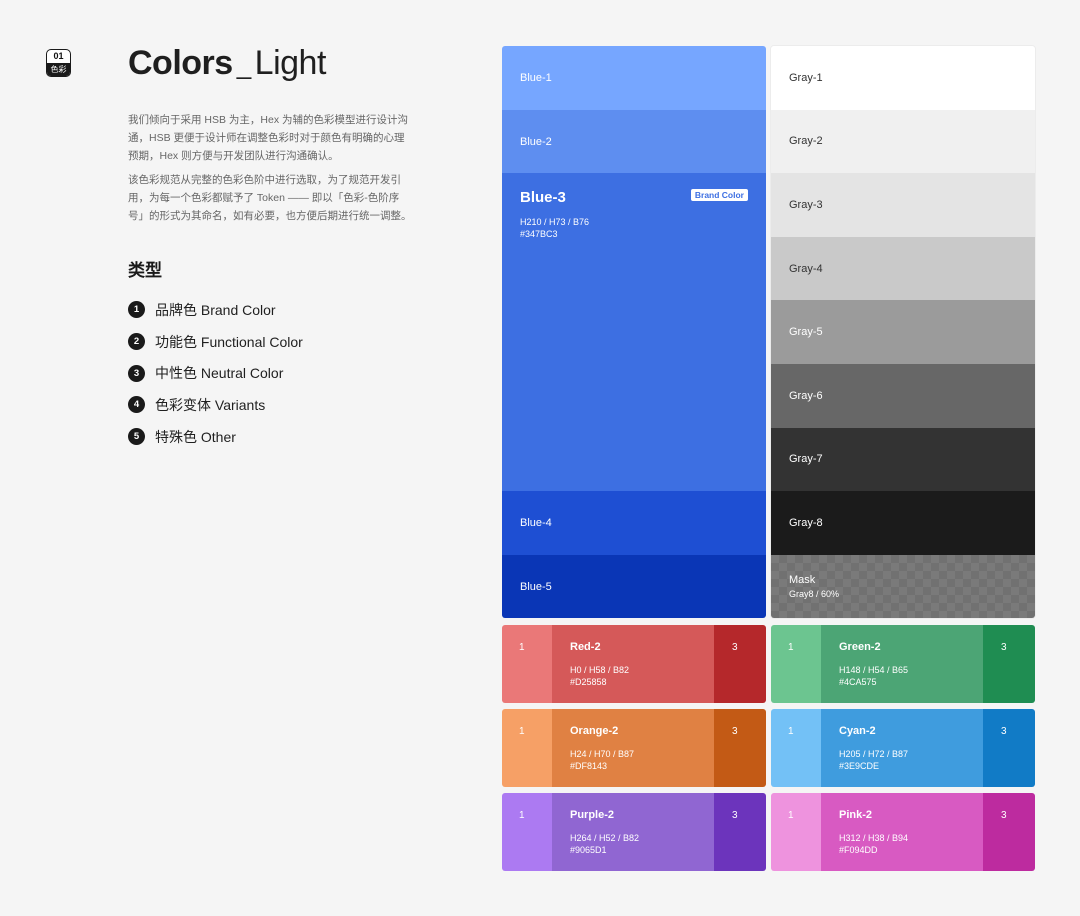  What do you see at coordinates (536, 141) in the screenshot?
I see `swatch-label: Blue-2` at bounding box center [536, 141].